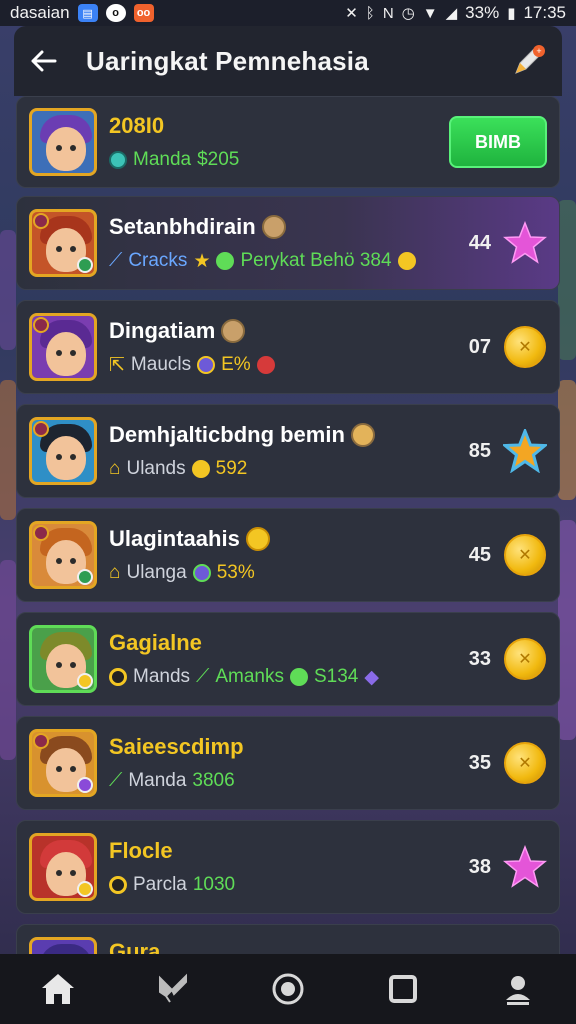 The height and width of the screenshot is (1024, 576). What do you see at coordinates (135, 946) in the screenshot?
I see `player-name: Gura` at bounding box center [135, 946].